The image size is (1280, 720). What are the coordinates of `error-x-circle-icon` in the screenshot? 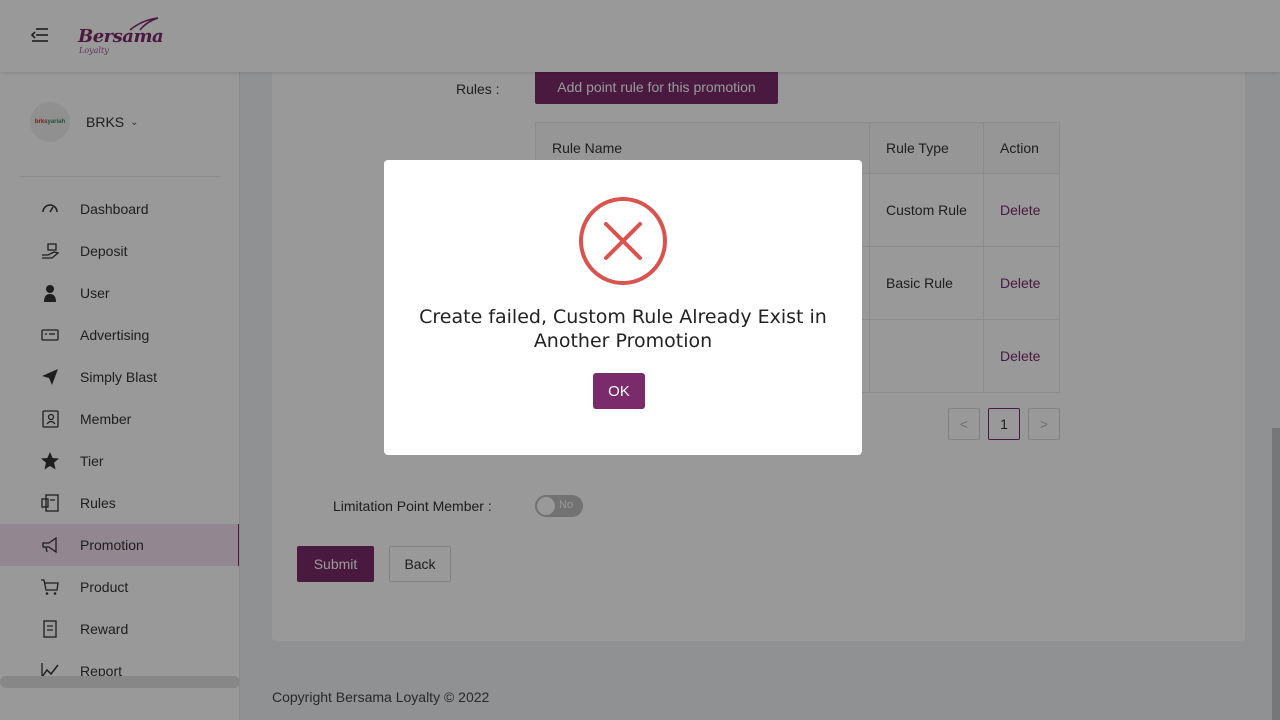 It's located at (623, 241).